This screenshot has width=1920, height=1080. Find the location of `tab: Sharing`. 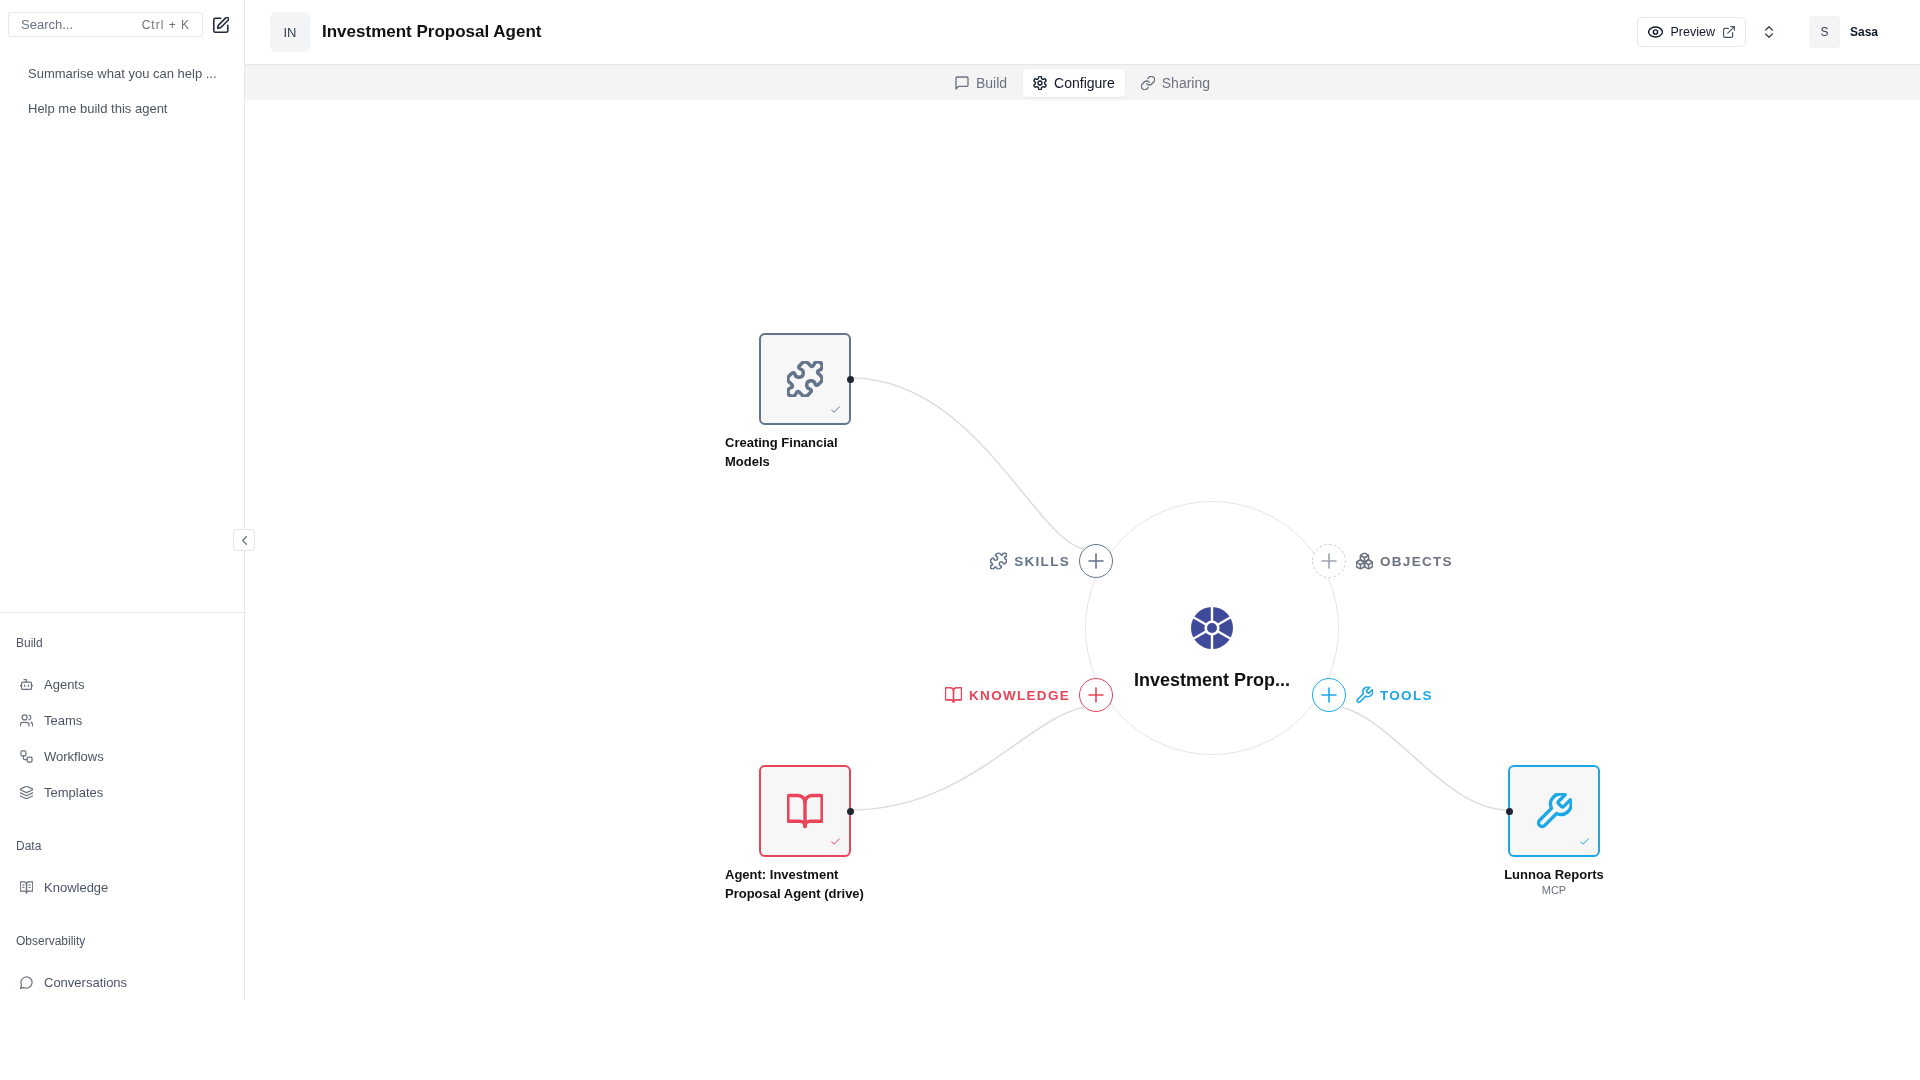

tab: Sharing is located at coordinates (1175, 82).